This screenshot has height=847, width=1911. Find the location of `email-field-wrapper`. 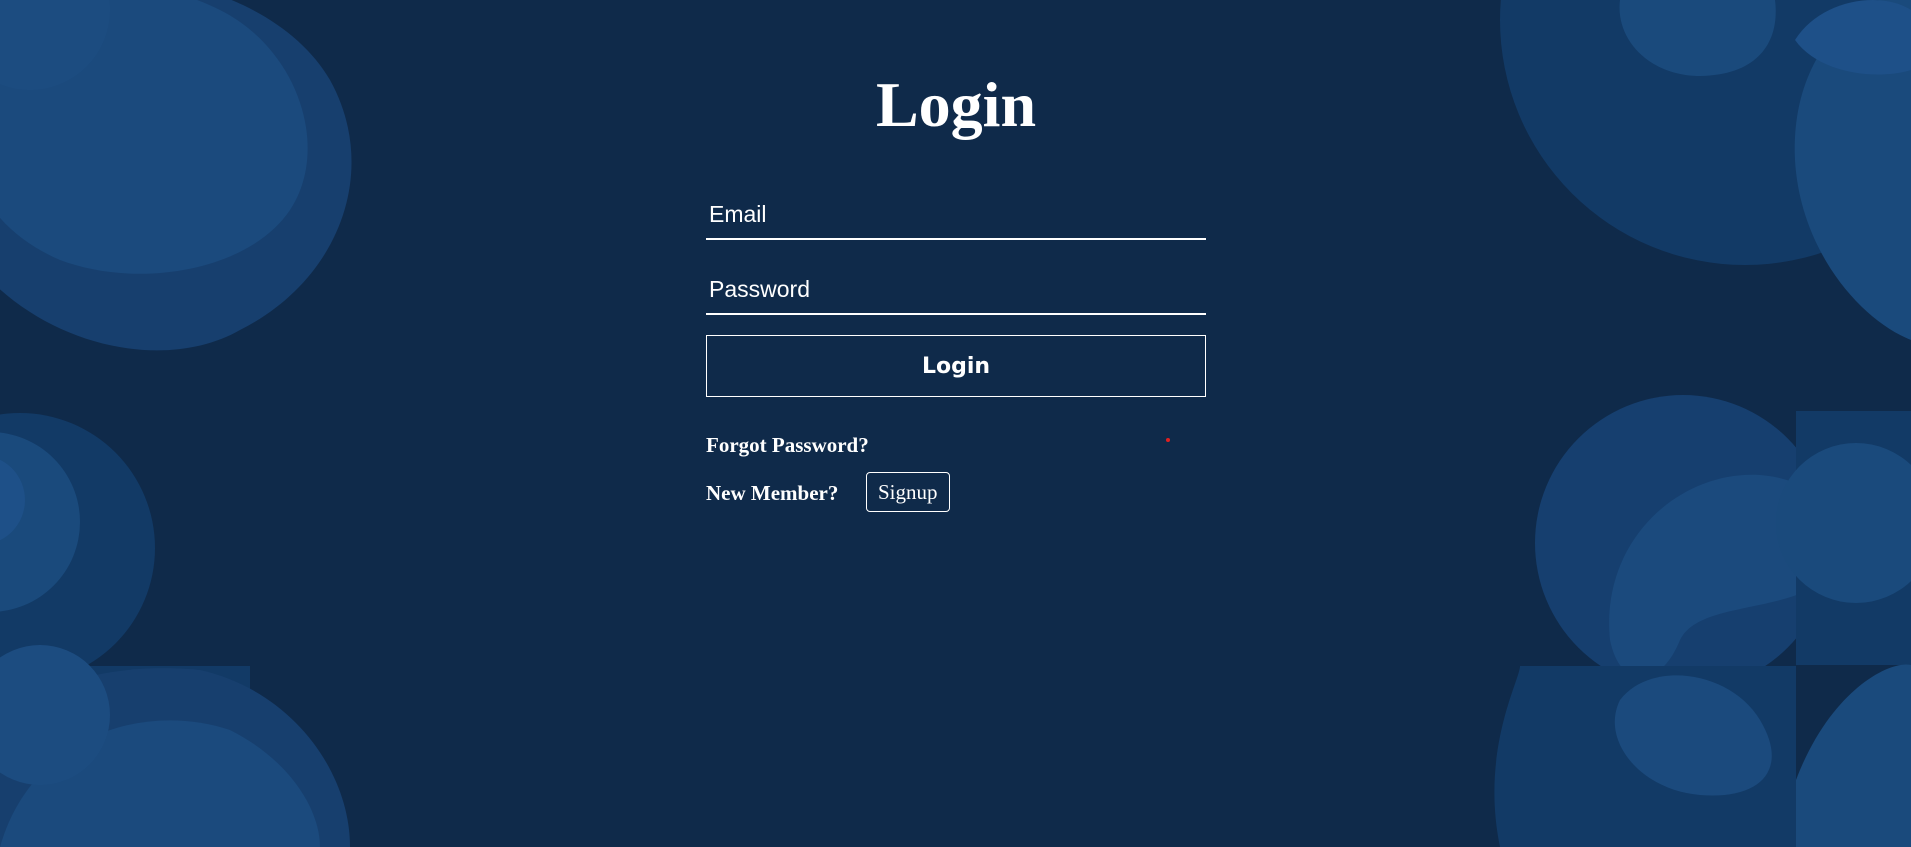

email-field-wrapper is located at coordinates (956, 215).